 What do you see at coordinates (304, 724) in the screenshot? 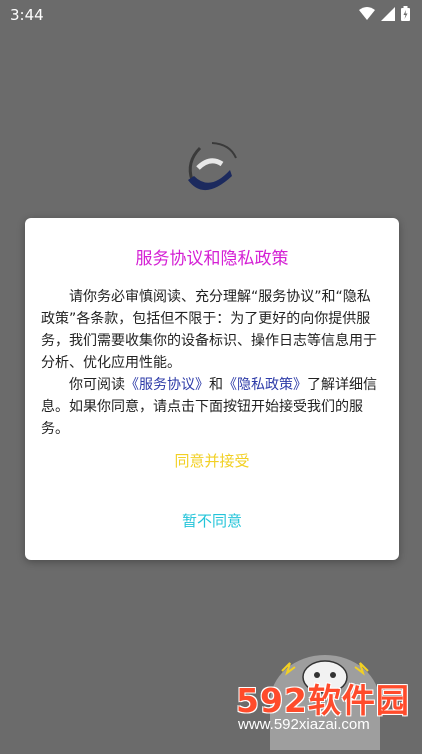
I see `watermark-url: www.592xiazai.com` at bounding box center [304, 724].